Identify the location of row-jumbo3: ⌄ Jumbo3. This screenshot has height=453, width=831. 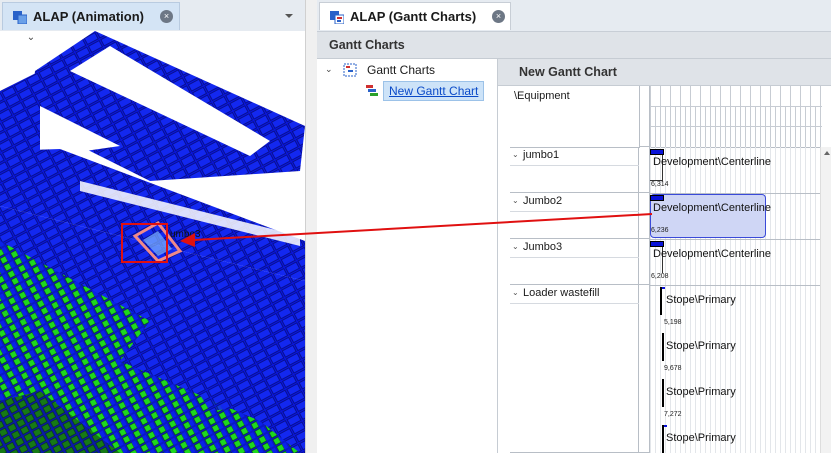
(574, 262).